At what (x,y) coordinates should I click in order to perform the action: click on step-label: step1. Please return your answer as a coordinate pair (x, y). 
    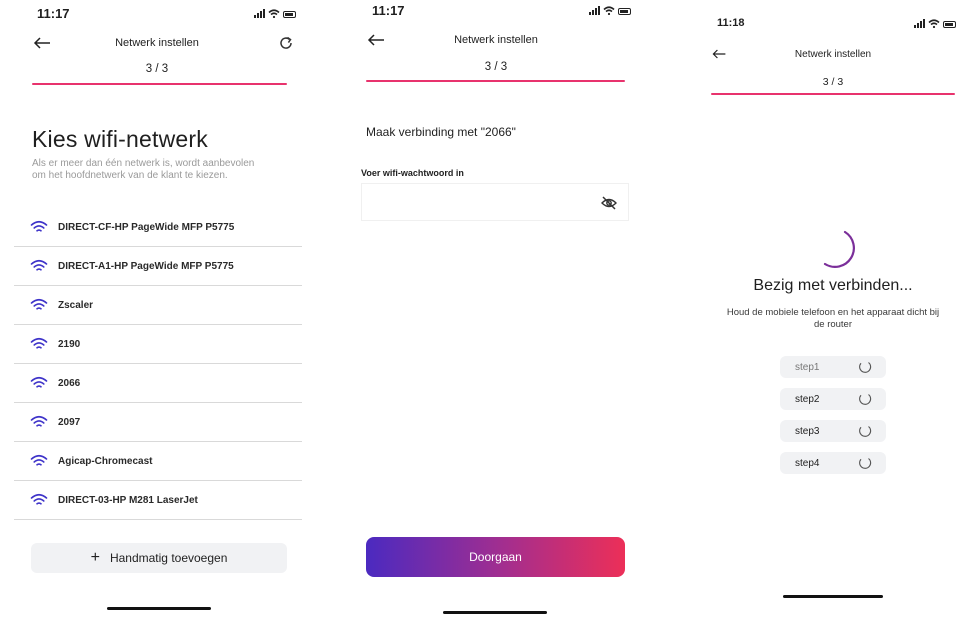
    Looking at the image, I should click on (807, 367).